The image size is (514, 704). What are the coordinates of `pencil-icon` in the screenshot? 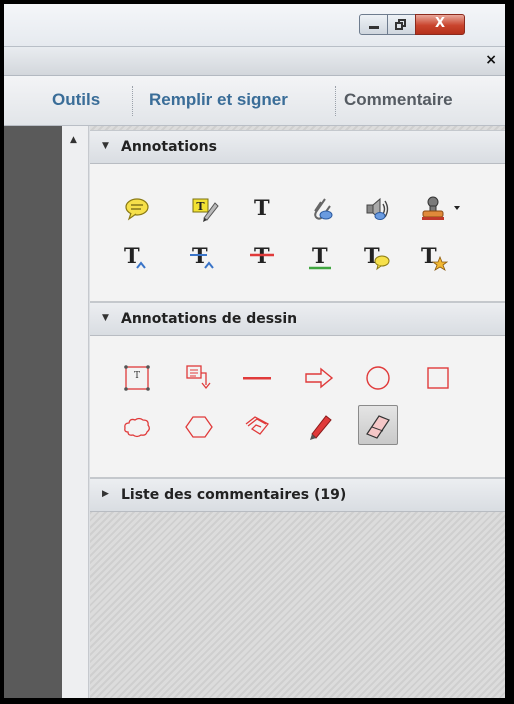 It's located at (319, 427).